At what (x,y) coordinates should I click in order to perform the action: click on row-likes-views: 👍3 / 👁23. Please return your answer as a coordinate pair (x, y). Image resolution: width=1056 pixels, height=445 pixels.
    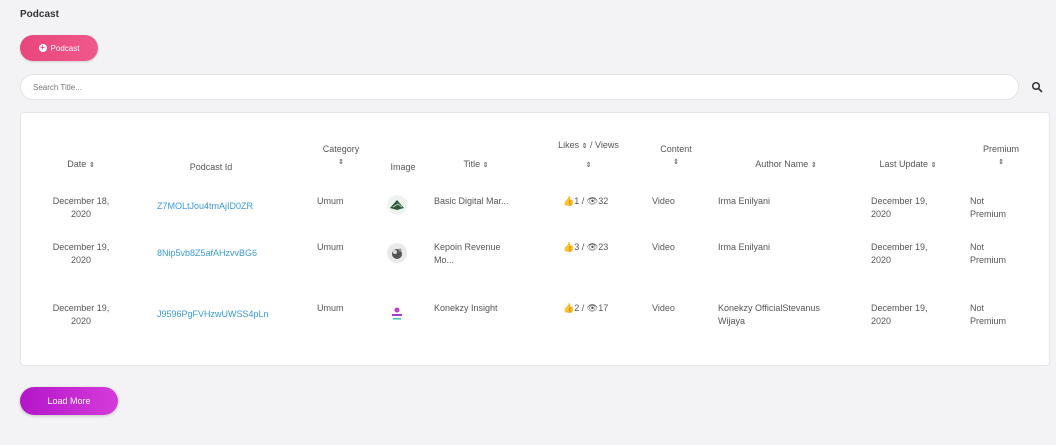
    Looking at the image, I should click on (586, 247).